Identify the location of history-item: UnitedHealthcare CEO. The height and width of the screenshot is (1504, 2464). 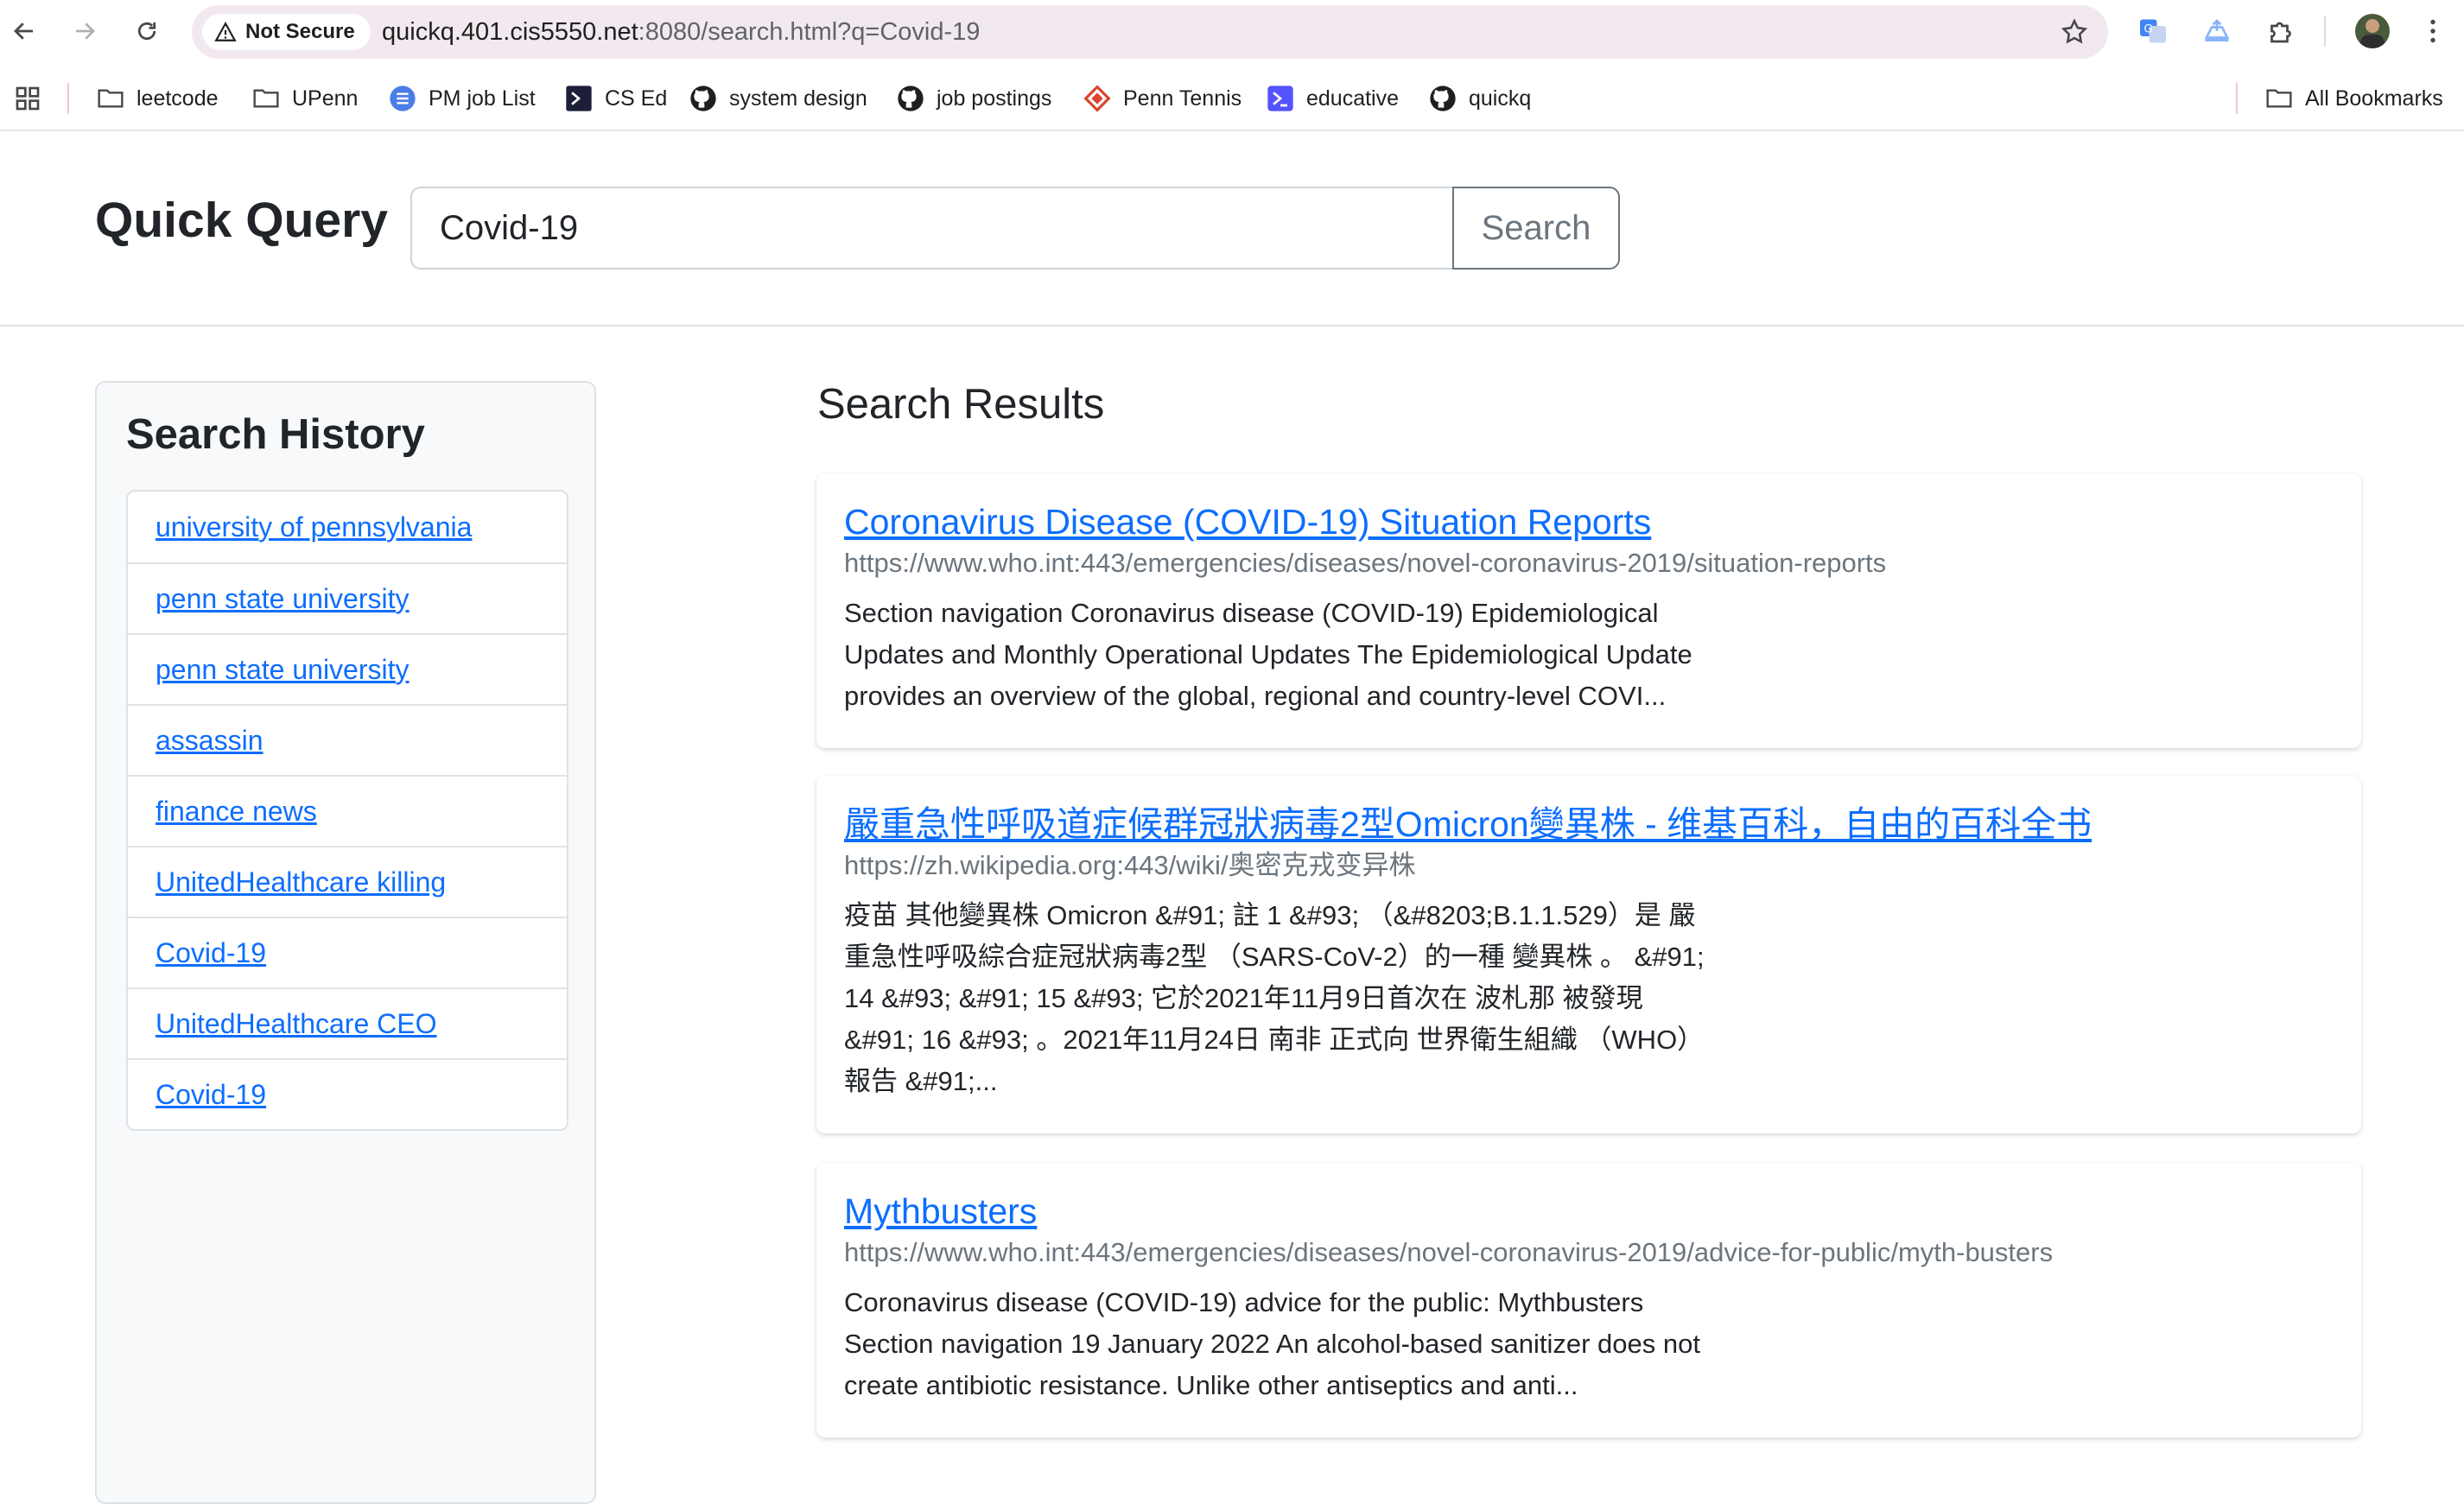
(347, 1022).